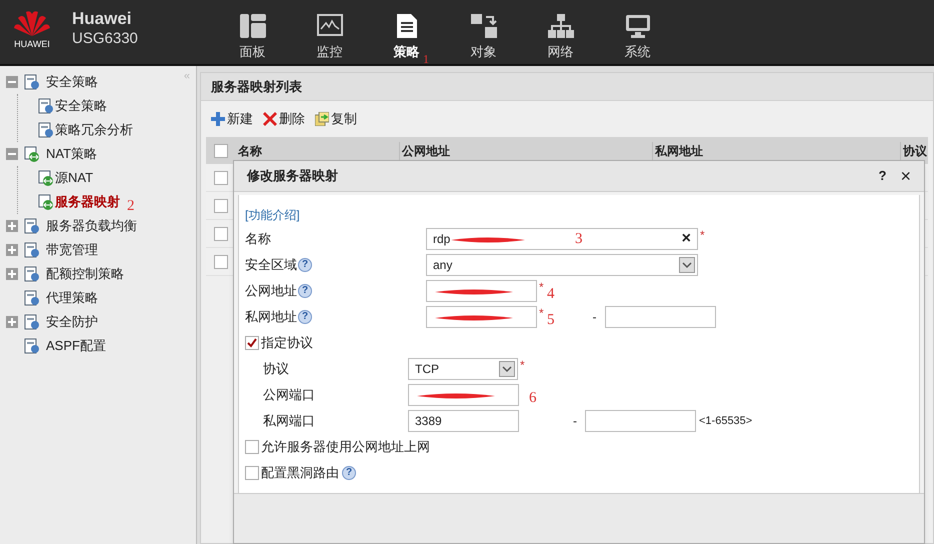 The width and height of the screenshot is (934, 544). What do you see at coordinates (882, 176) in the screenshot?
I see `help-button: ?` at bounding box center [882, 176].